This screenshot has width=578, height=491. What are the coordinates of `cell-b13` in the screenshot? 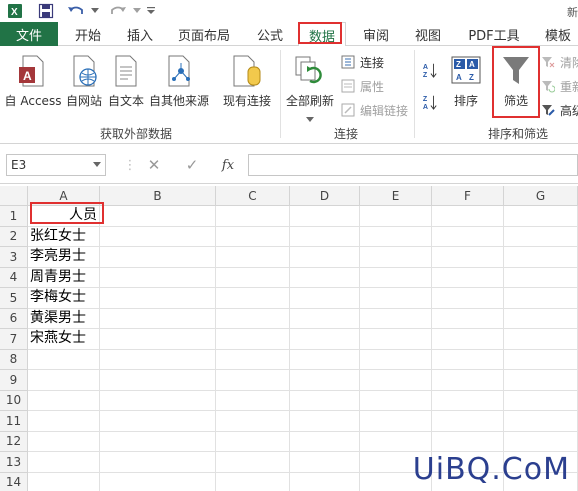 It's located at (158, 462).